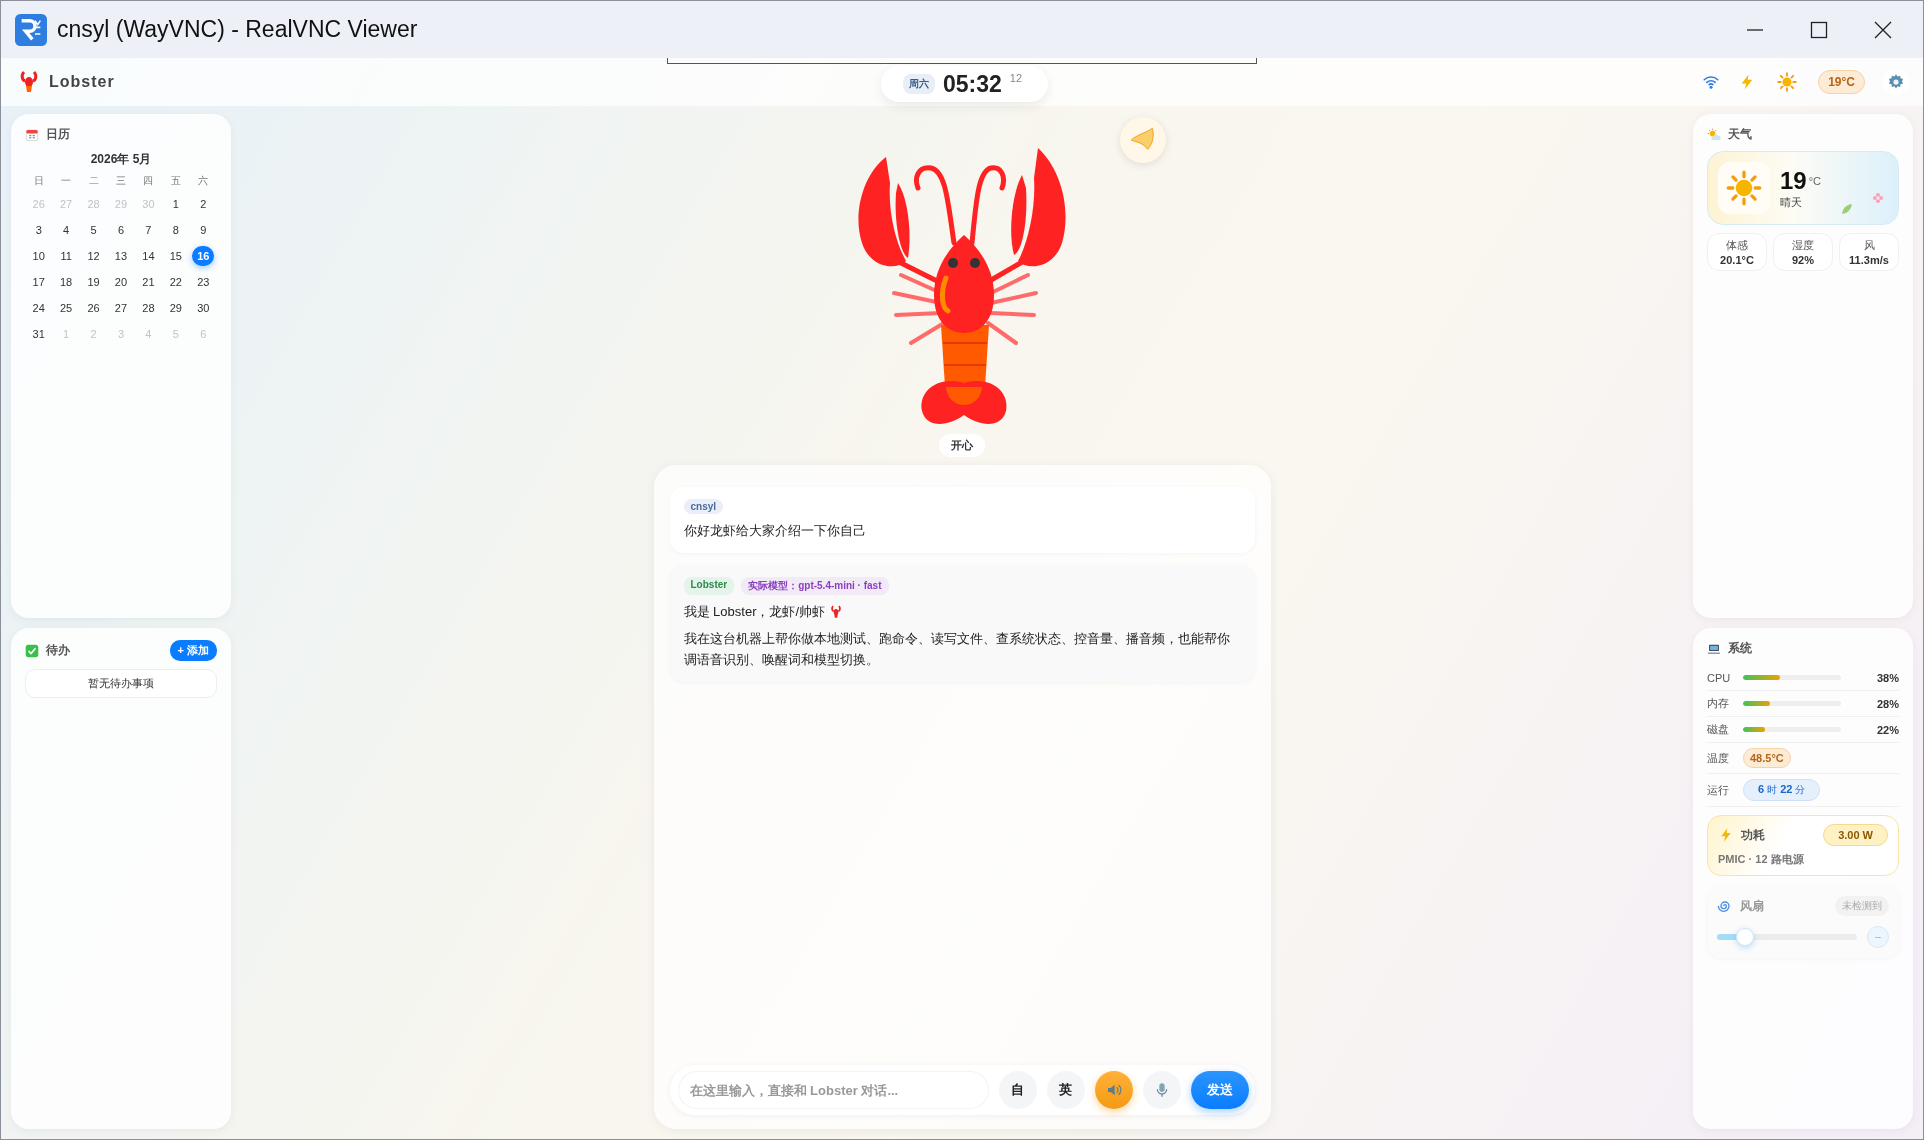  Describe the element at coordinates (1711, 82) in the screenshot. I see `wifi-icon` at that location.